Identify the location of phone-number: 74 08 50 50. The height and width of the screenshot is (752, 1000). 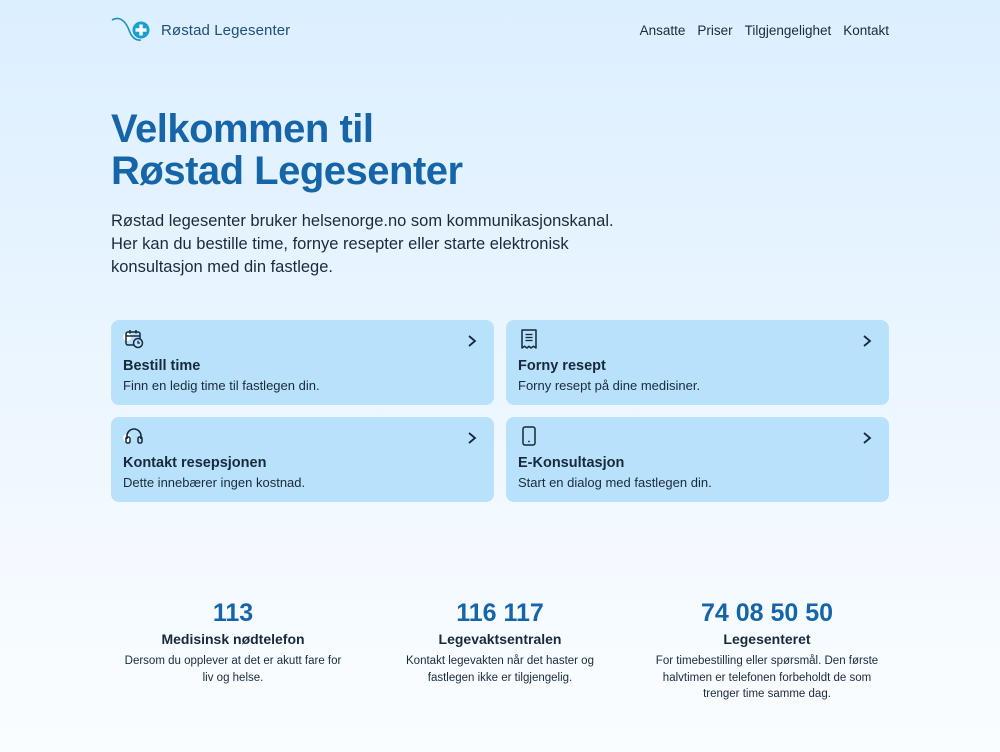
(767, 613).